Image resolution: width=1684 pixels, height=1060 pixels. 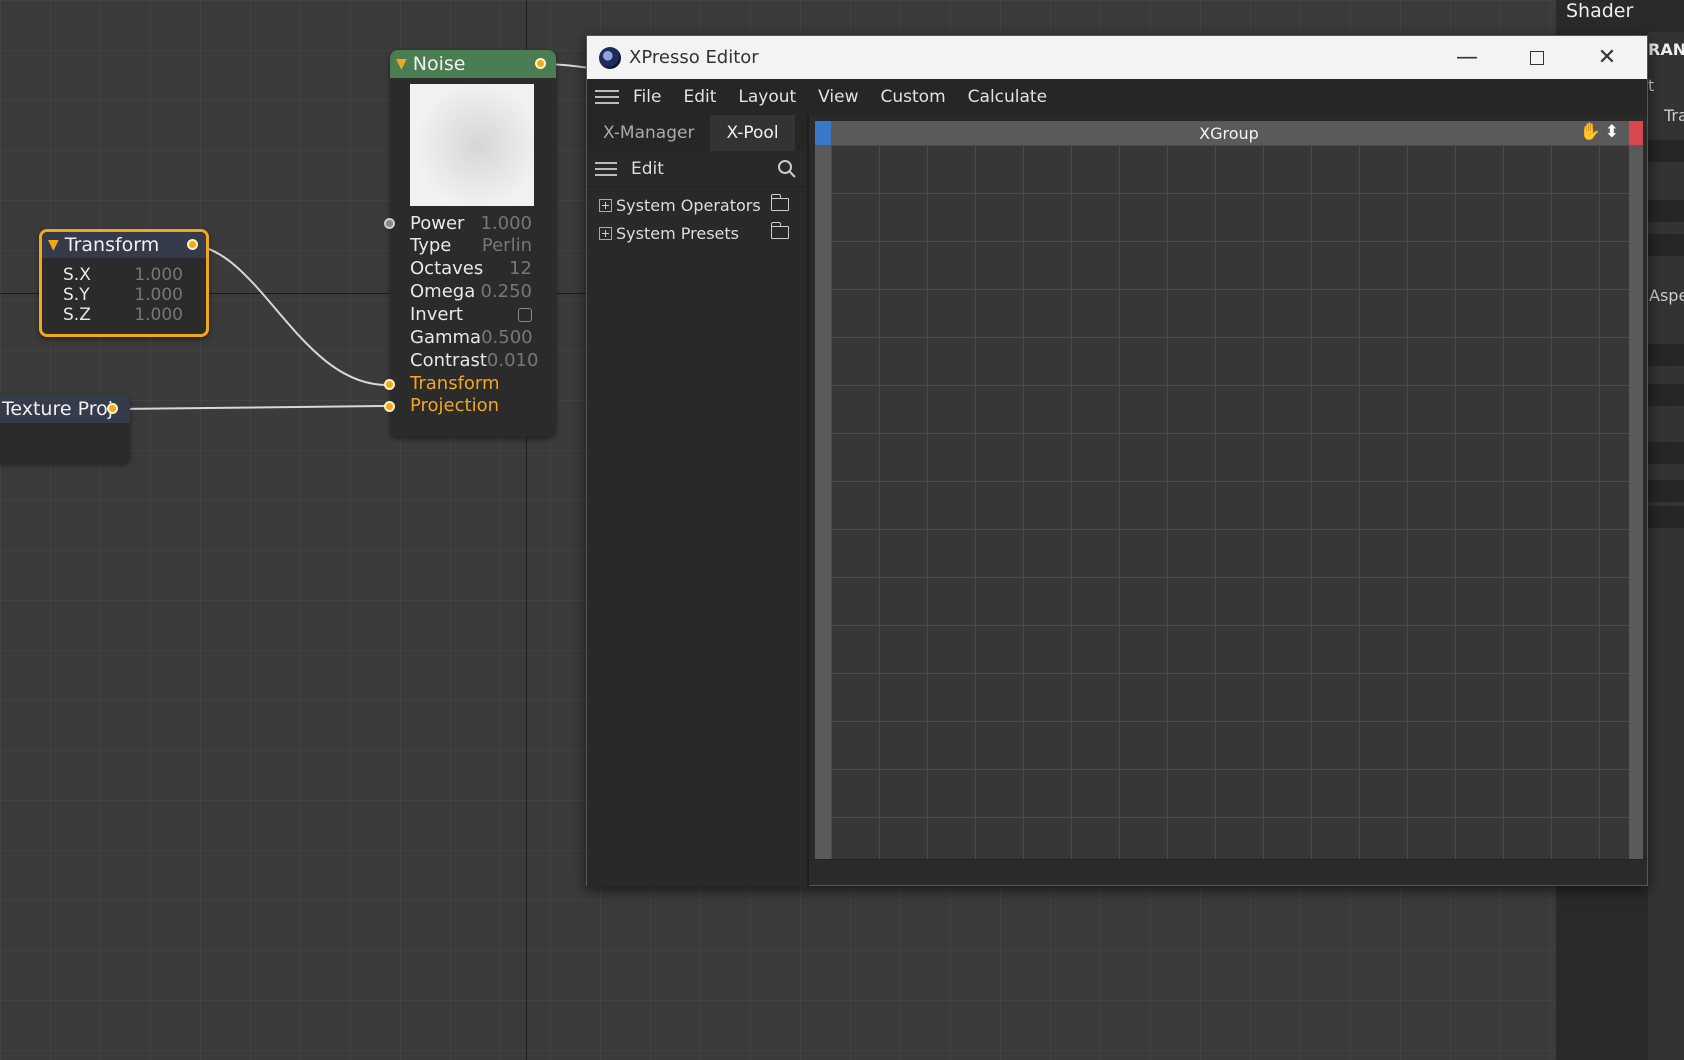 What do you see at coordinates (474, 360) in the screenshot?
I see `noise-param-contrast: Contrast 0.010` at bounding box center [474, 360].